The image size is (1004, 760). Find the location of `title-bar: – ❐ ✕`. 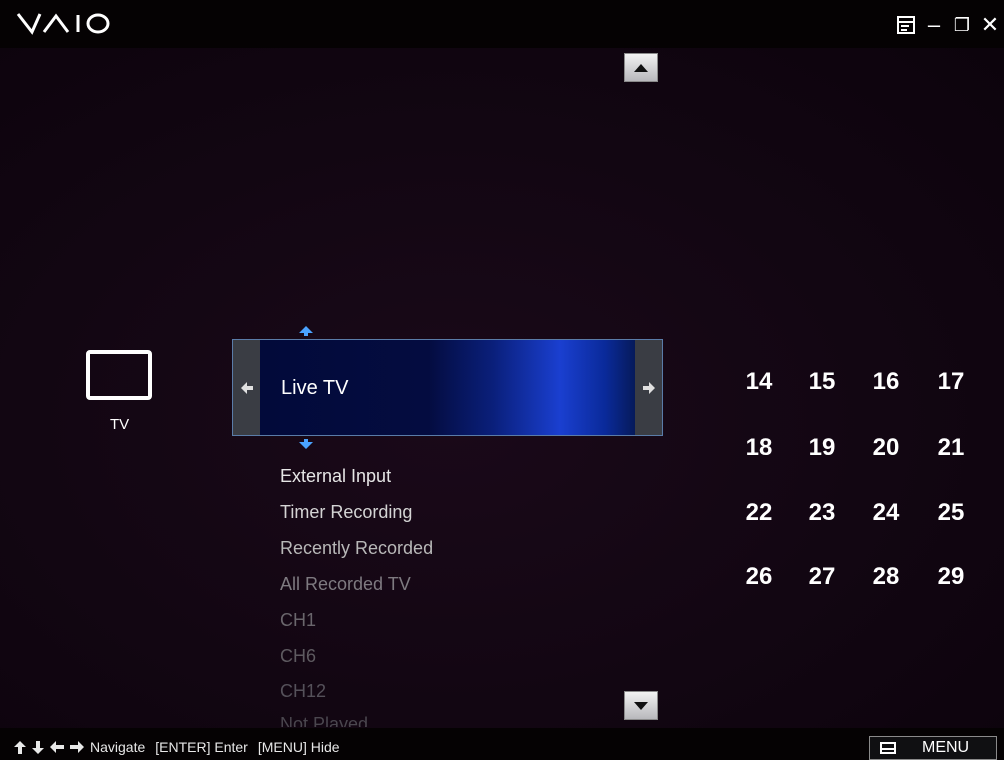

title-bar: – ❐ ✕ is located at coordinates (502, 24).